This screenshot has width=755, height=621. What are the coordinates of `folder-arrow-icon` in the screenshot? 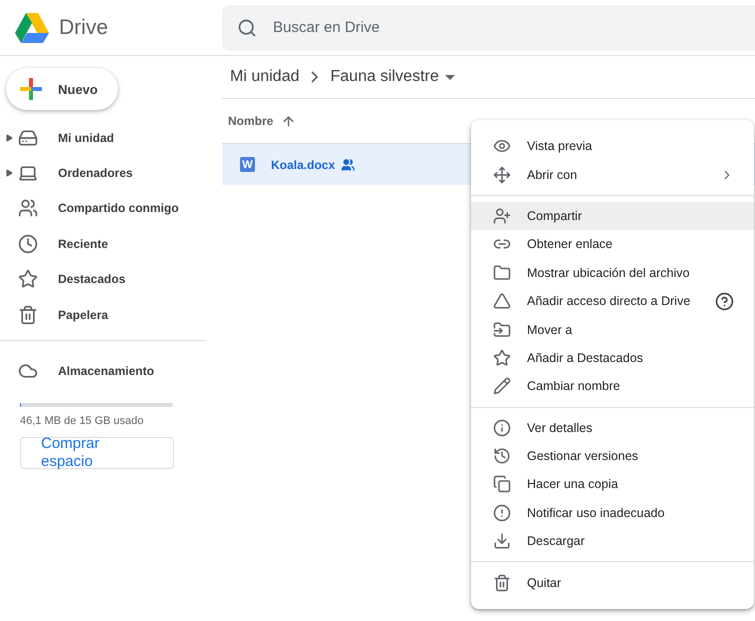 It's located at (502, 329).